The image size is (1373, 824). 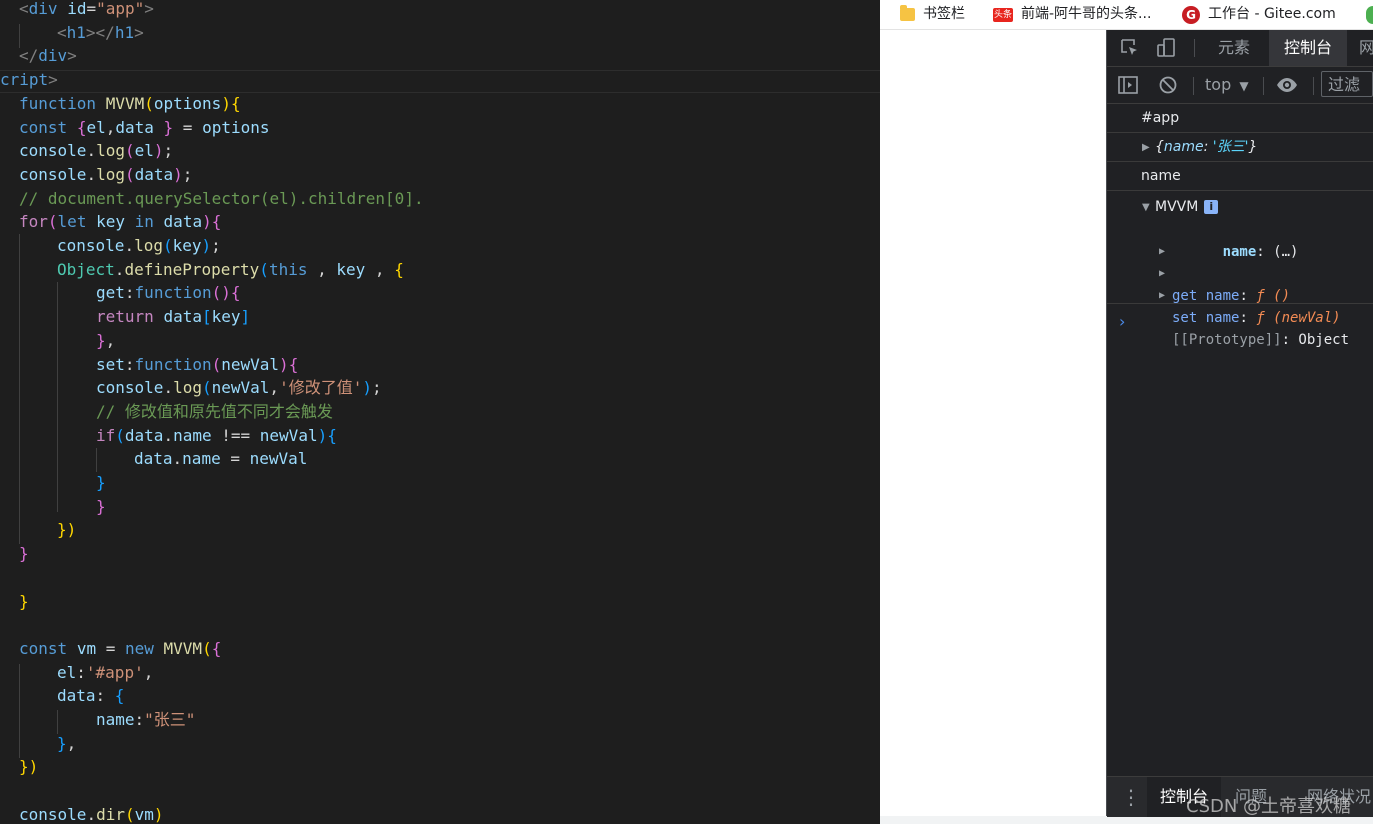 I want to click on property-row: name: (…), so click(x=1235, y=239).